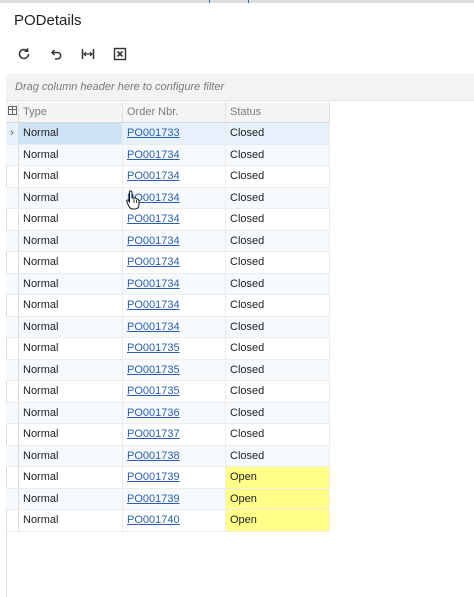 The height and width of the screenshot is (597, 474). I want to click on refresh-button, so click(24, 54).